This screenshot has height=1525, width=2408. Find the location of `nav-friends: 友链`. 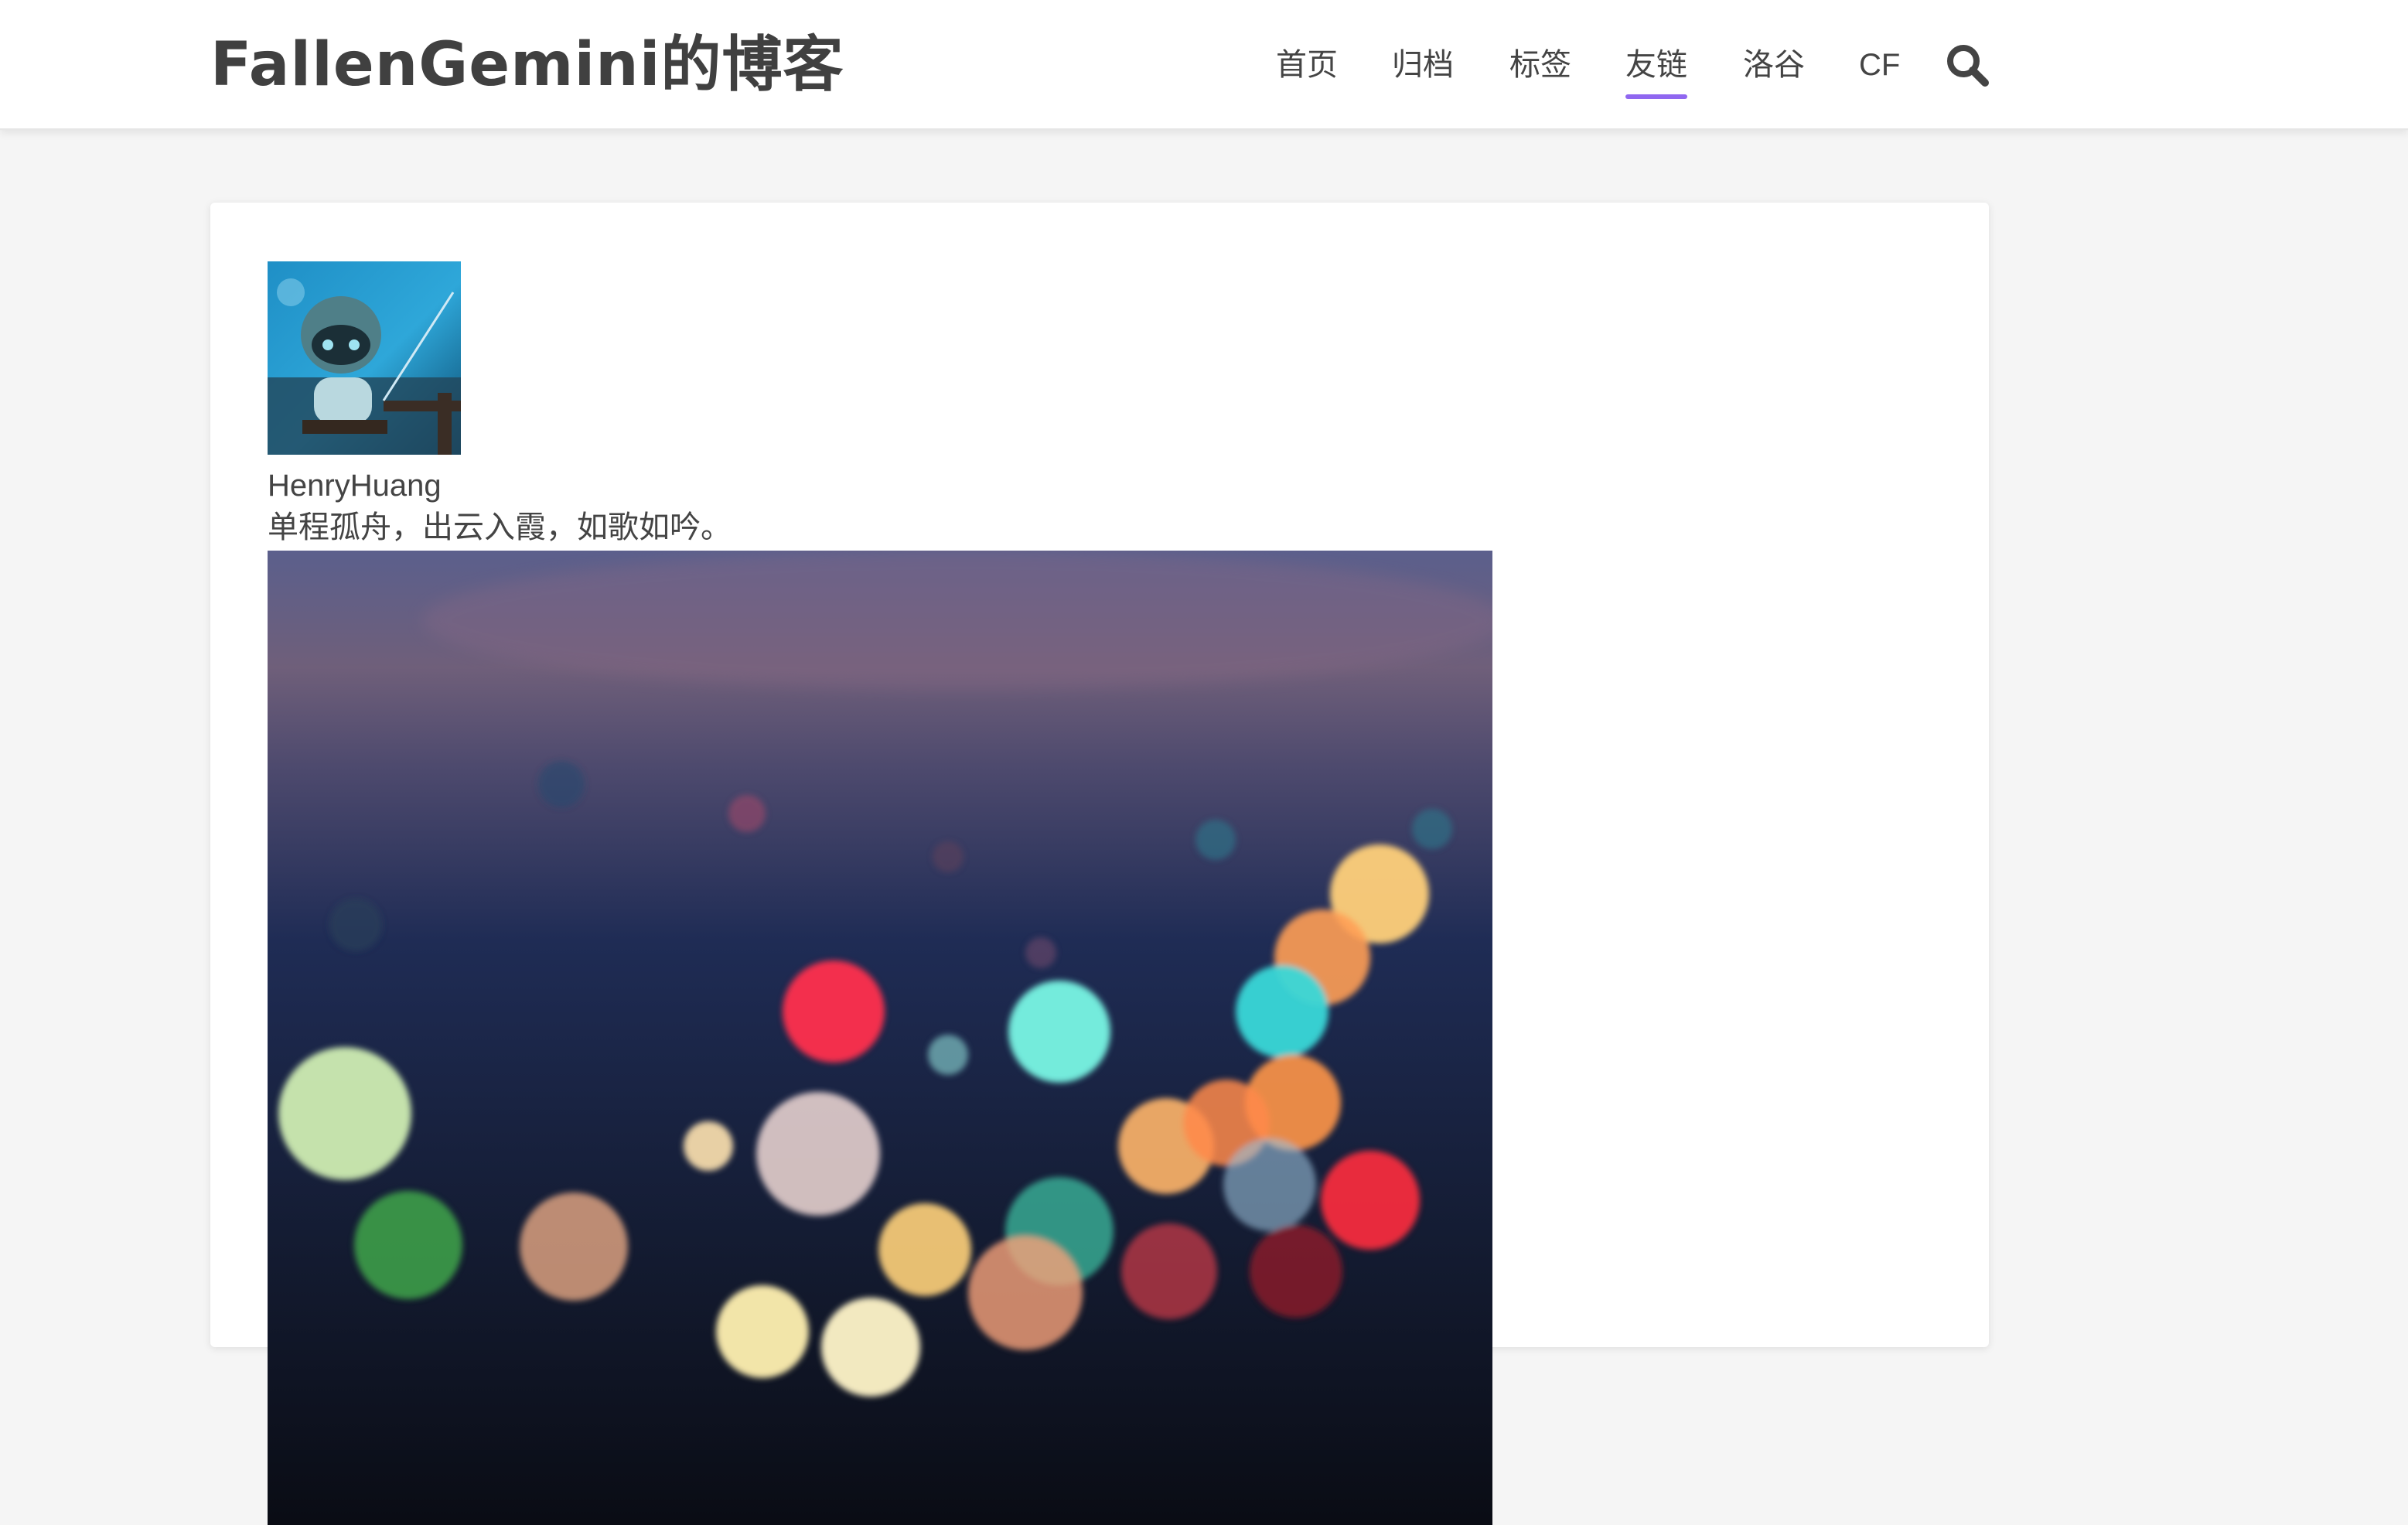

nav-friends: 友链 is located at coordinates (1656, 71).